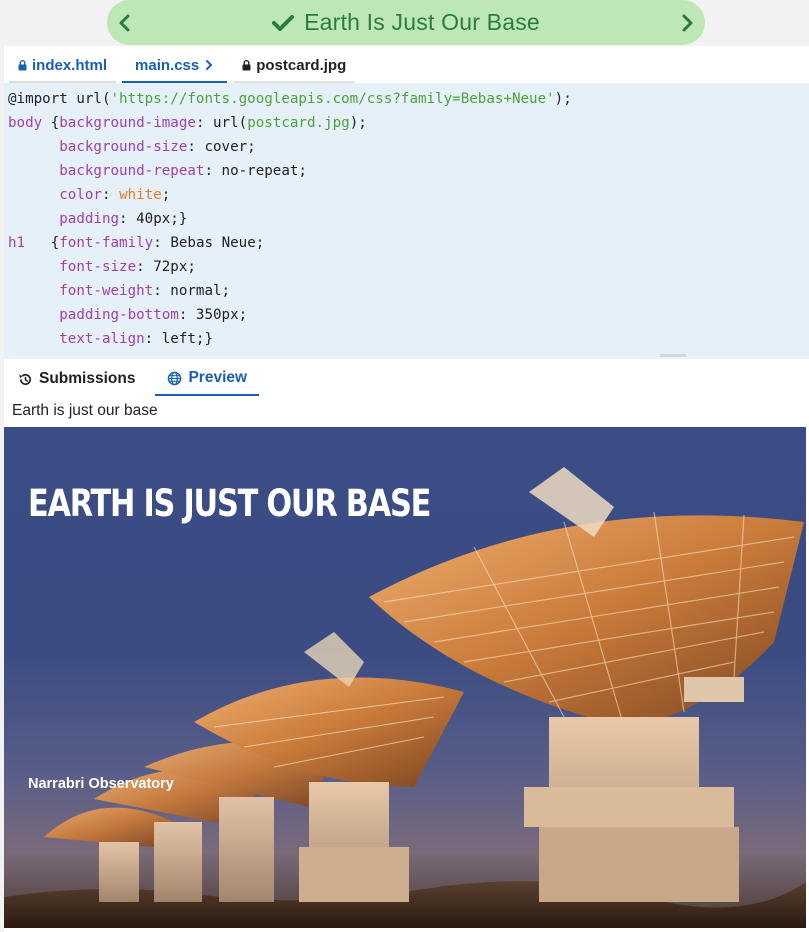 The image size is (809, 932). Describe the element at coordinates (408, 243) in the screenshot. I see `code-line: h1 {font-family: Bebas Neue;` at that location.